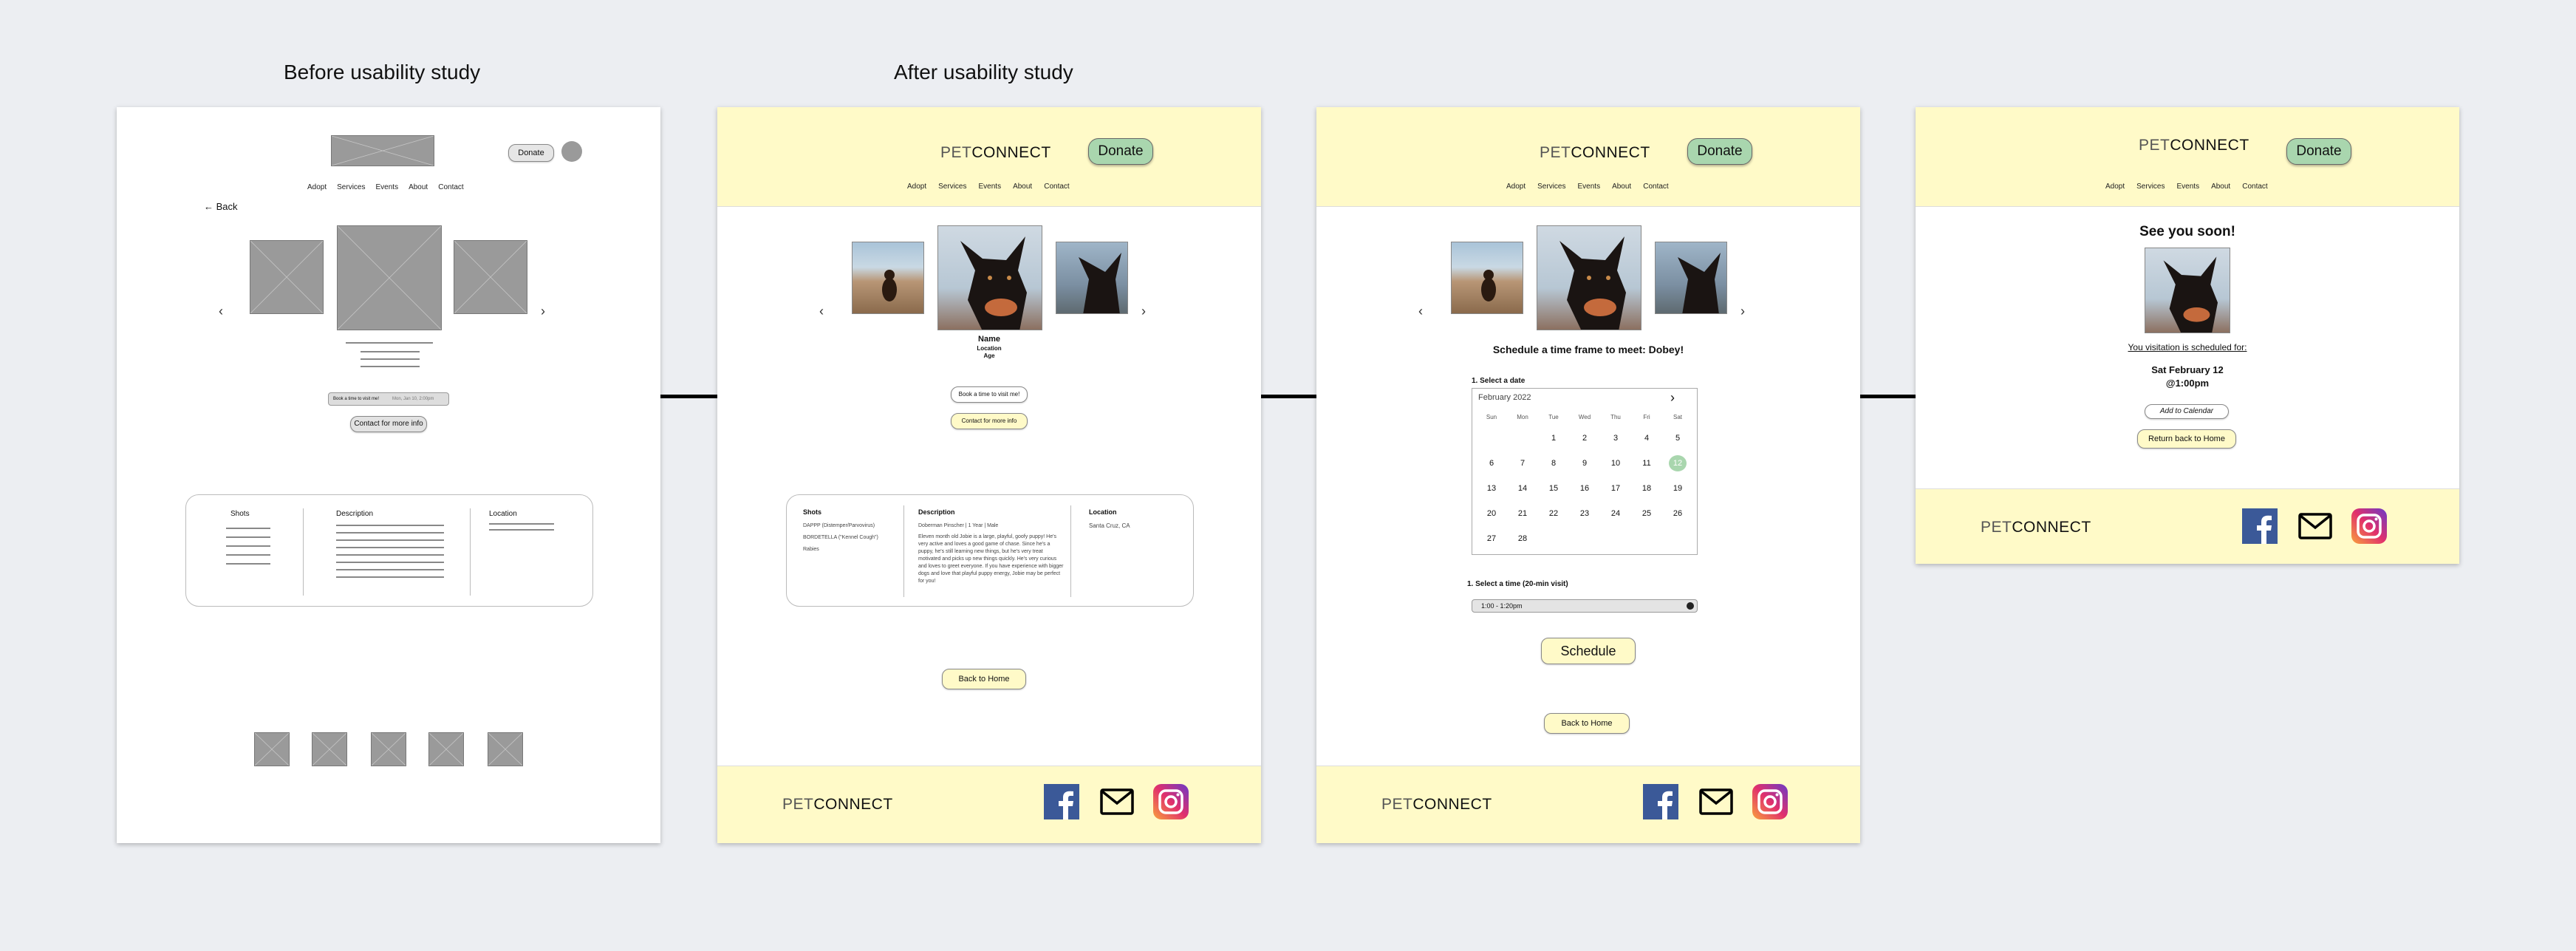 The image size is (2576, 951). What do you see at coordinates (355, 514) in the screenshot?
I see `col-description-title: Description` at bounding box center [355, 514].